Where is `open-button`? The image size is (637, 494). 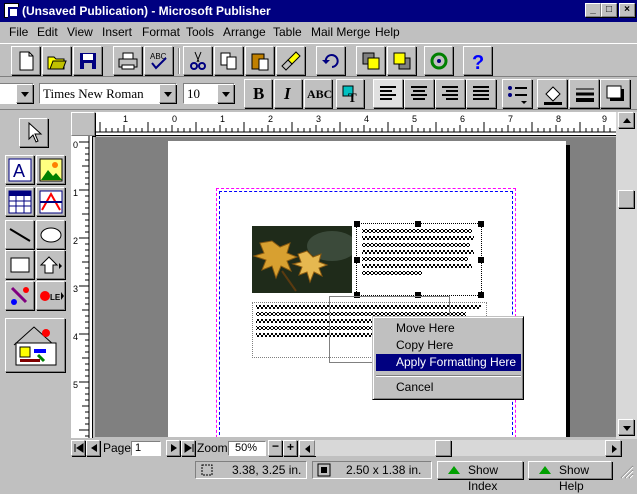
open-button is located at coordinates (56, 60).